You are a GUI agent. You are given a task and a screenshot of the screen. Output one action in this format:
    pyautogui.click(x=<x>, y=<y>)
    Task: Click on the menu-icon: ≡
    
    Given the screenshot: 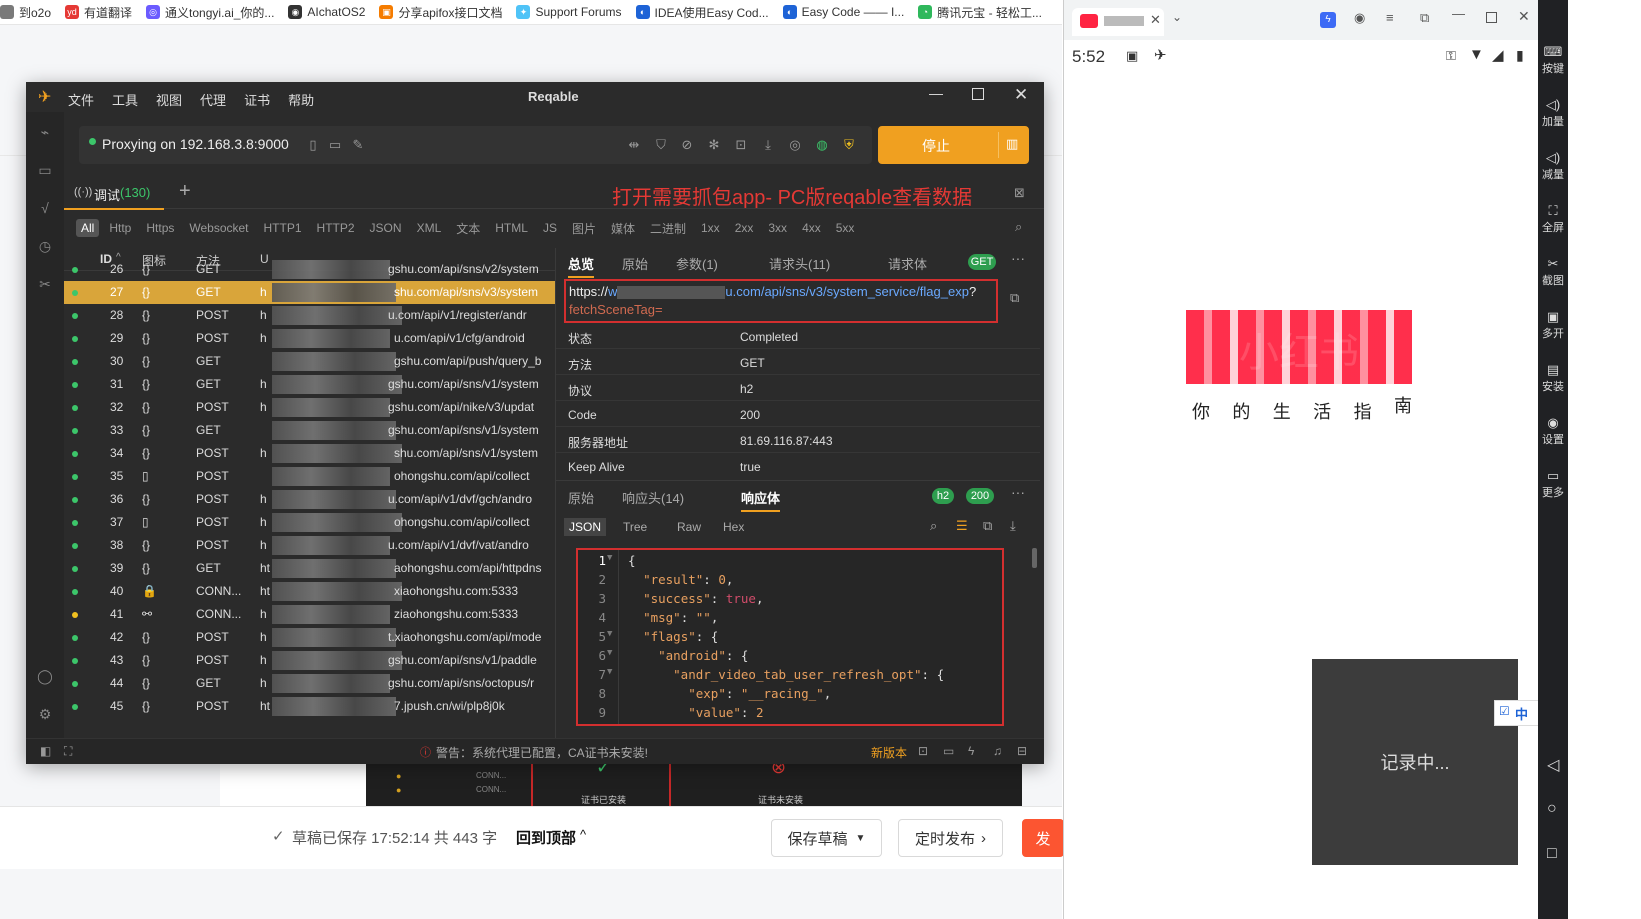 What is the action you would take?
    pyautogui.click(x=1390, y=17)
    